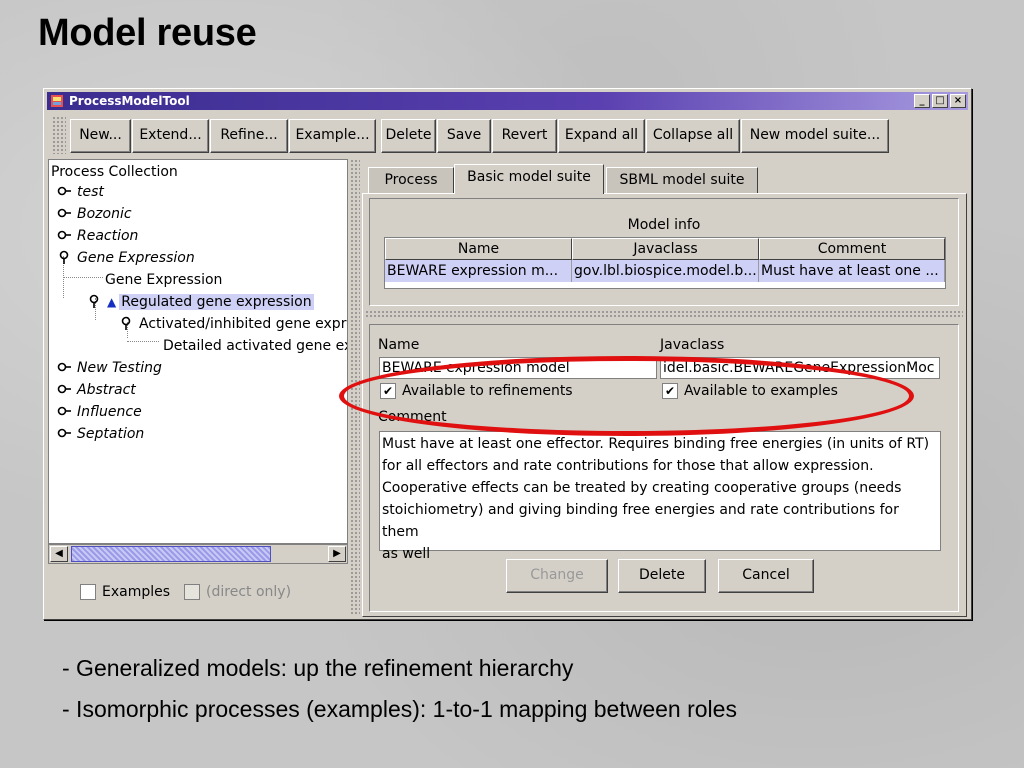 The width and height of the screenshot is (1024, 768). What do you see at coordinates (601, 136) in the screenshot?
I see `expand-all-button: Expand all` at bounding box center [601, 136].